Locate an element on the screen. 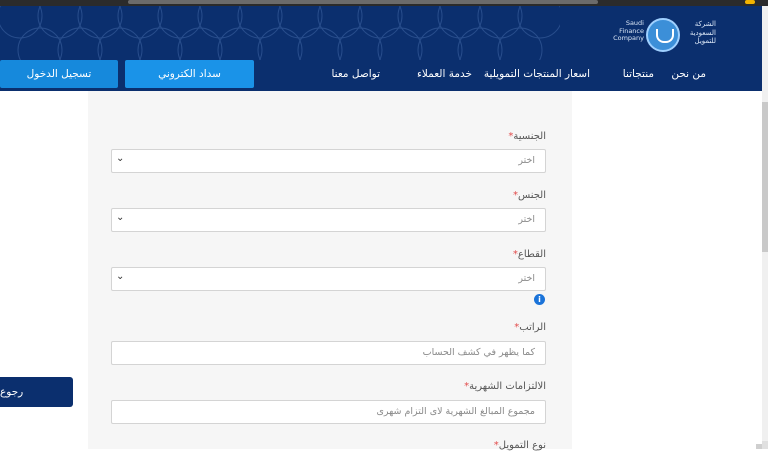 The height and width of the screenshot is (451, 768). vertical-scroll-thumb is located at coordinates (765, 177).